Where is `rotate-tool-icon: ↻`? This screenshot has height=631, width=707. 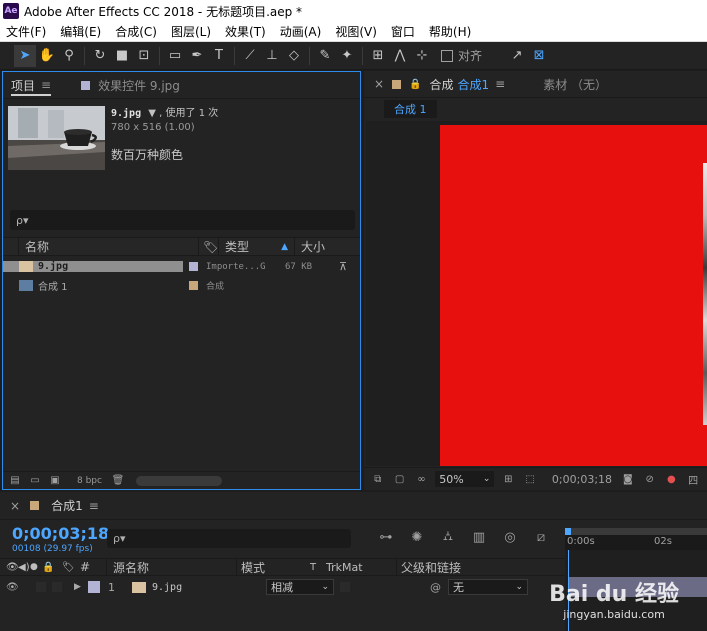 rotate-tool-icon: ↻ is located at coordinates (100, 56).